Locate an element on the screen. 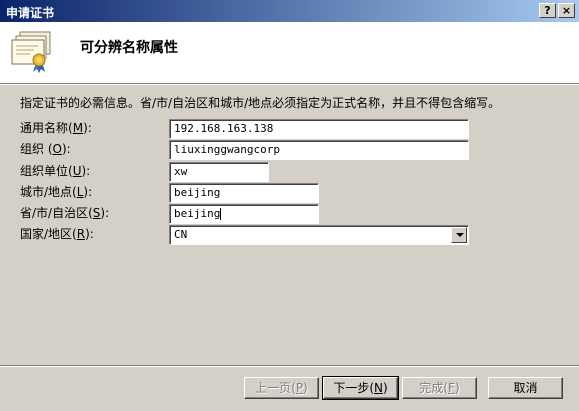 Image resolution: width=579 pixels, height=411 pixels. certificate-icon is located at coordinates (31, 52).